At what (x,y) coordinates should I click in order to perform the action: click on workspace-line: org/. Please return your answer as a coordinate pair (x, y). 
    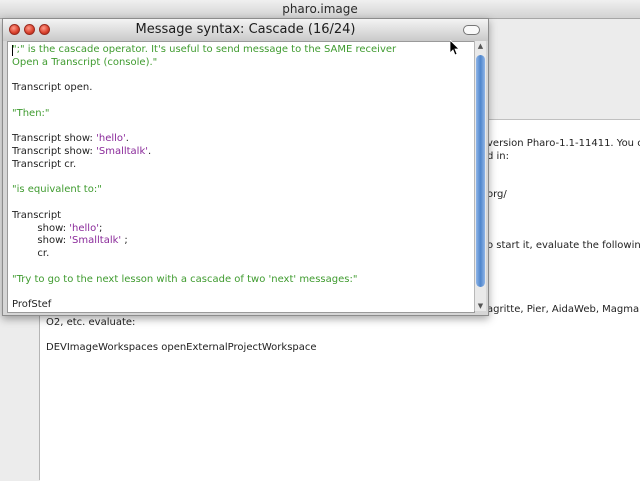
    Looking at the image, I should click on (497, 194).